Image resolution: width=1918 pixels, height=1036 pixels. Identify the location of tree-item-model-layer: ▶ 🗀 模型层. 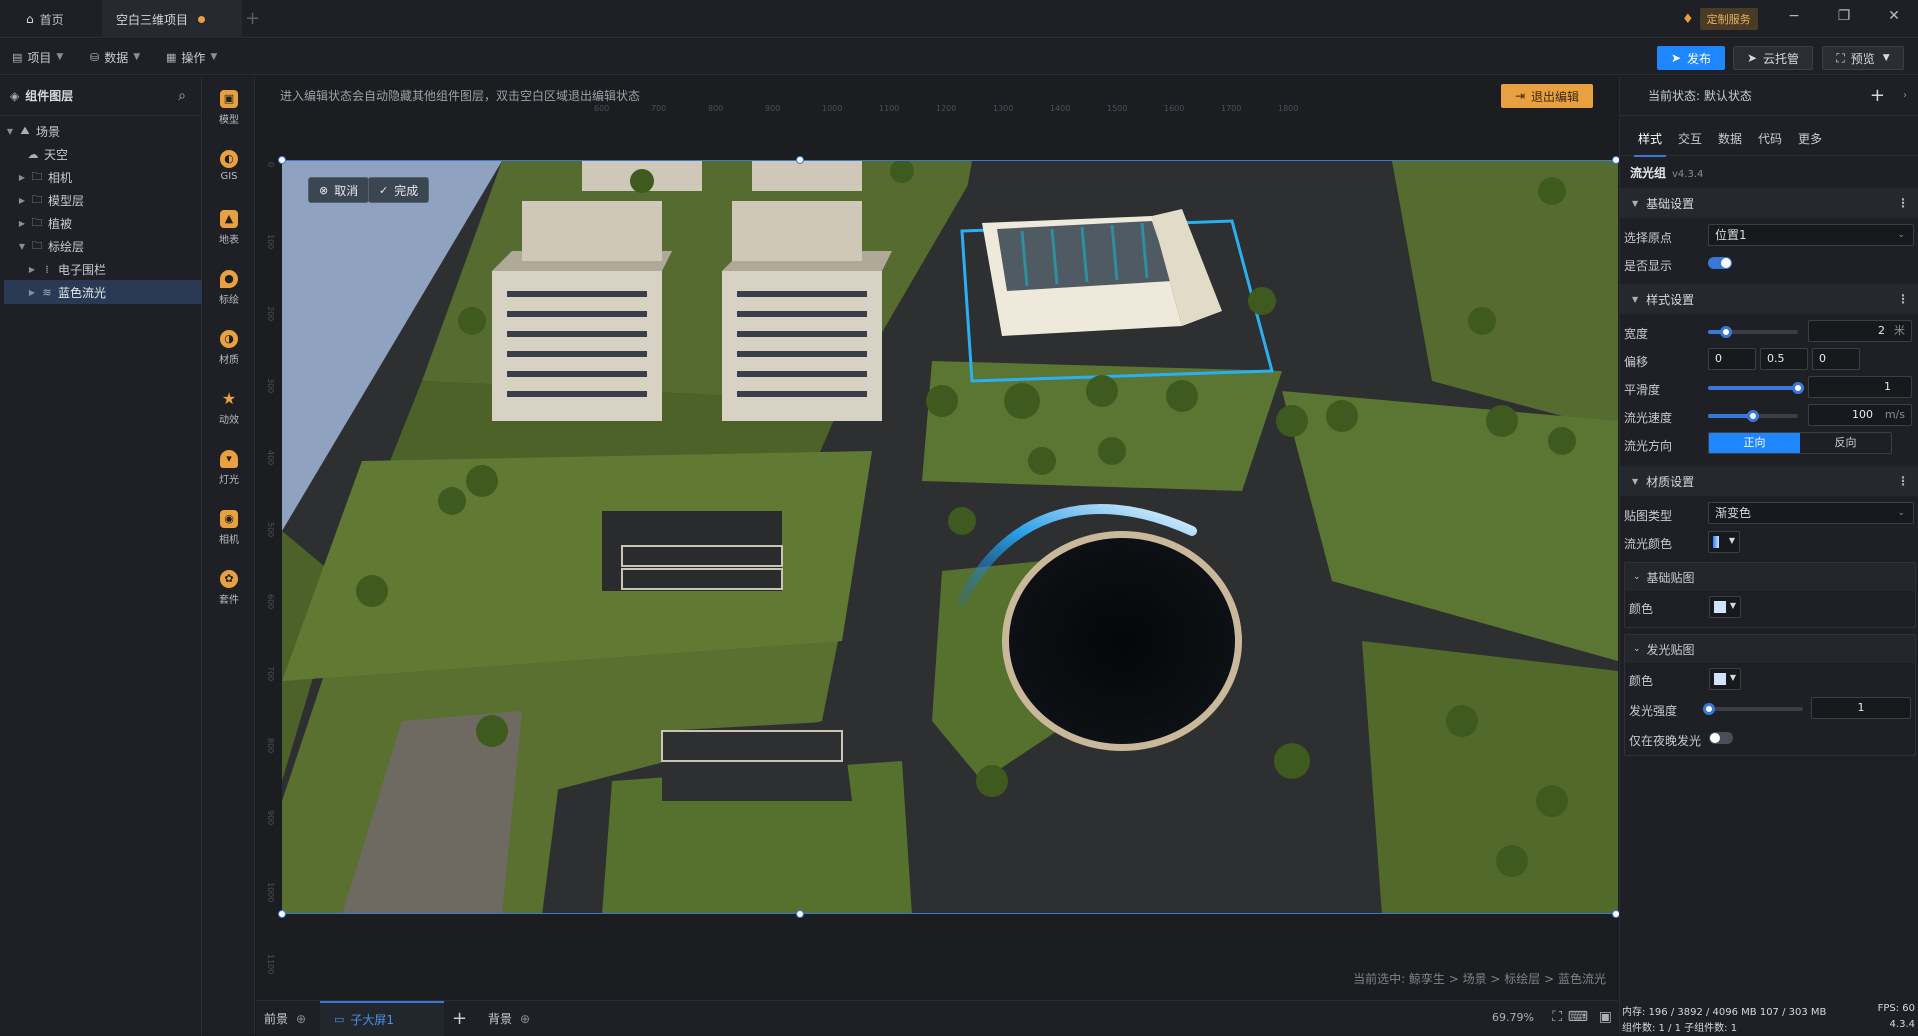
(103, 200).